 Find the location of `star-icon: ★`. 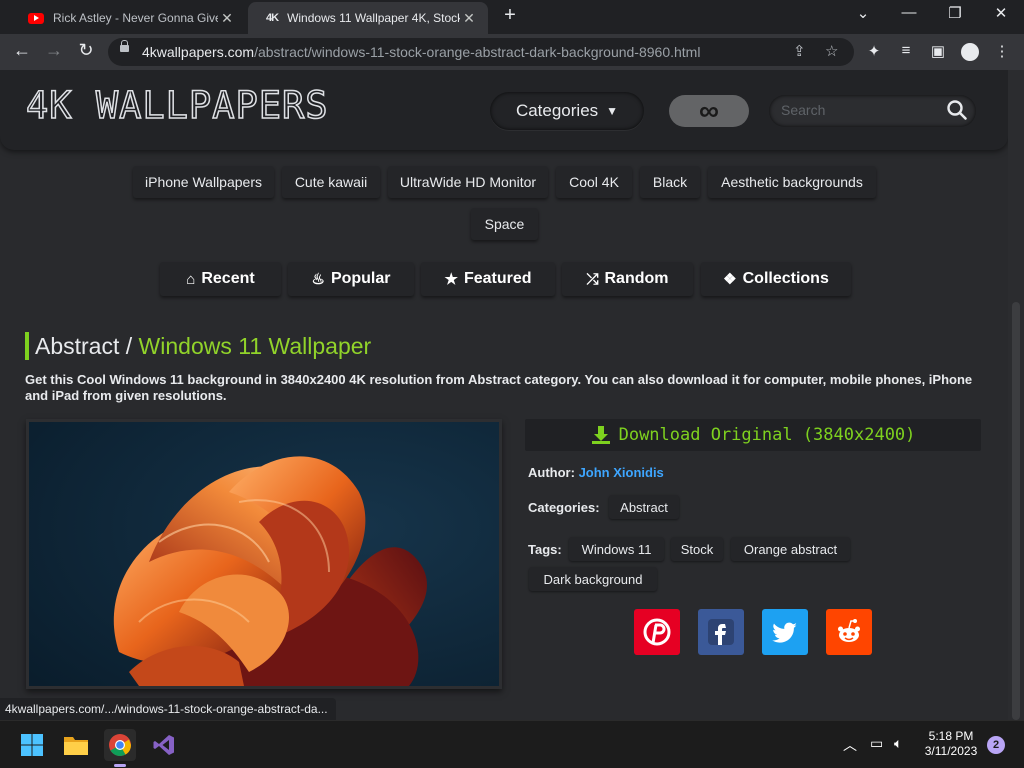

star-icon: ★ is located at coordinates (451, 279).